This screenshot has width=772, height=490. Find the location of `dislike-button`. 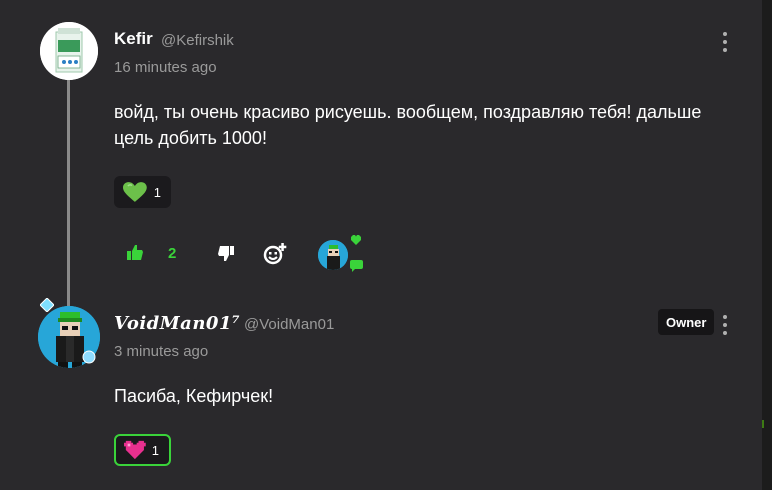

dislike-button is located at coordinates (226, 253).